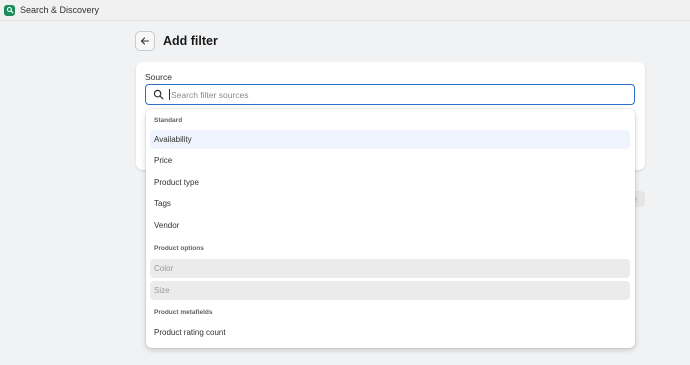 The height and width of the screenshot is (365, 690). I want to click on option-label: Color, so click(164, 268).